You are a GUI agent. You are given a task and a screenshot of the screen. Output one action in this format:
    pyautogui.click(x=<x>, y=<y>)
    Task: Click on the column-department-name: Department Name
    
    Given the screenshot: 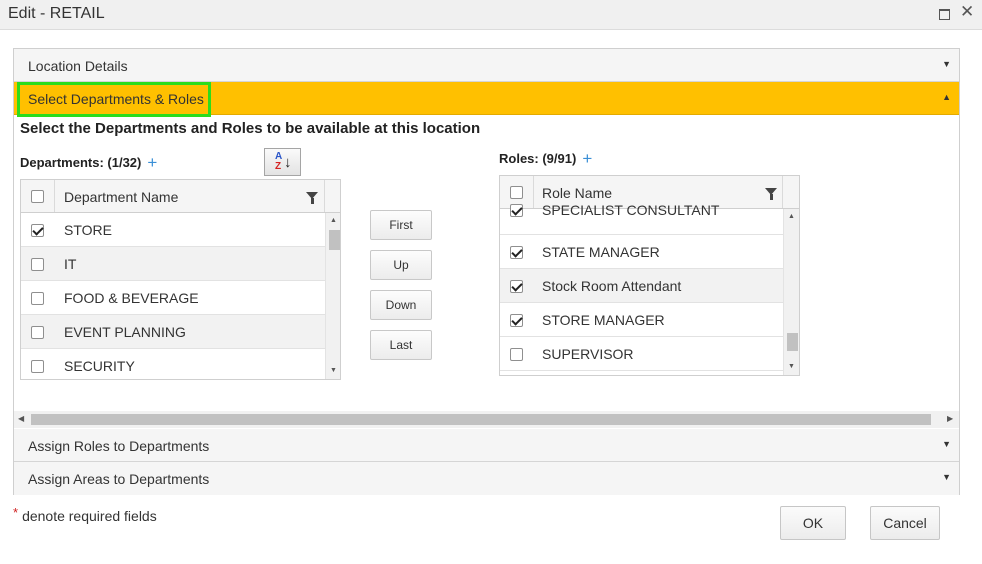 What is the action you would take?
    pyautogui.click(x=121, y=197)
    